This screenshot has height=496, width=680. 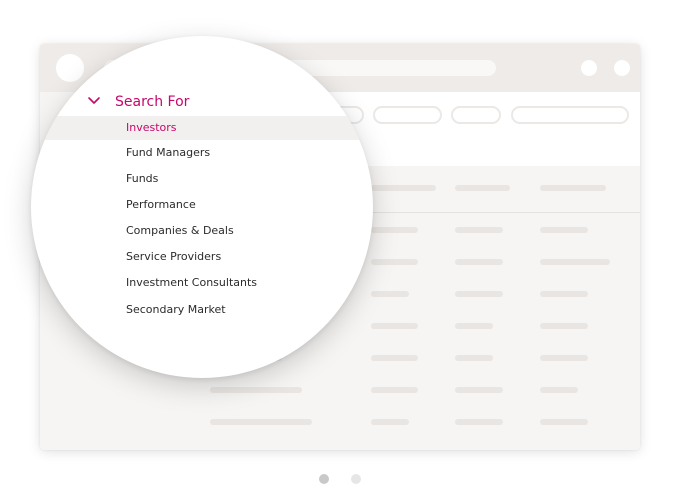 What do you see at coordinates (168, 152) in the screenshot?
I see `menu-item-label: Fund Managers` at bounding box center [168, 152].